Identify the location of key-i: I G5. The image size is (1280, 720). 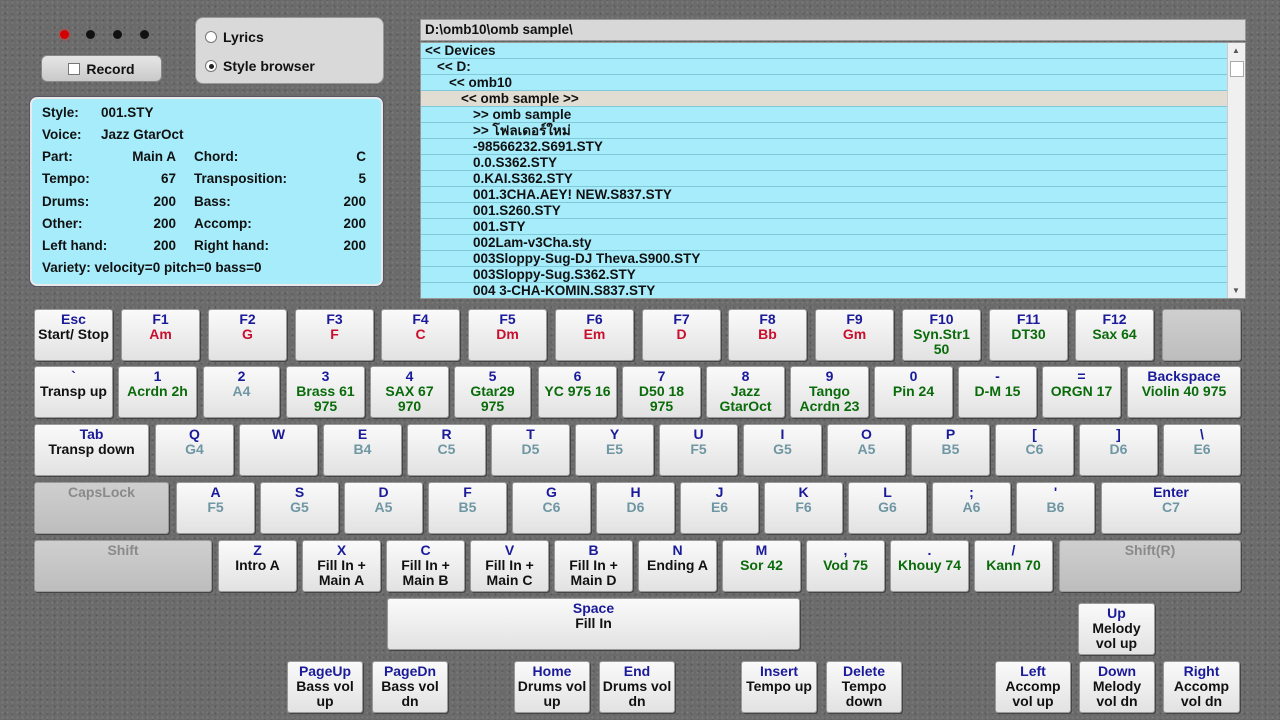
(782, 450).